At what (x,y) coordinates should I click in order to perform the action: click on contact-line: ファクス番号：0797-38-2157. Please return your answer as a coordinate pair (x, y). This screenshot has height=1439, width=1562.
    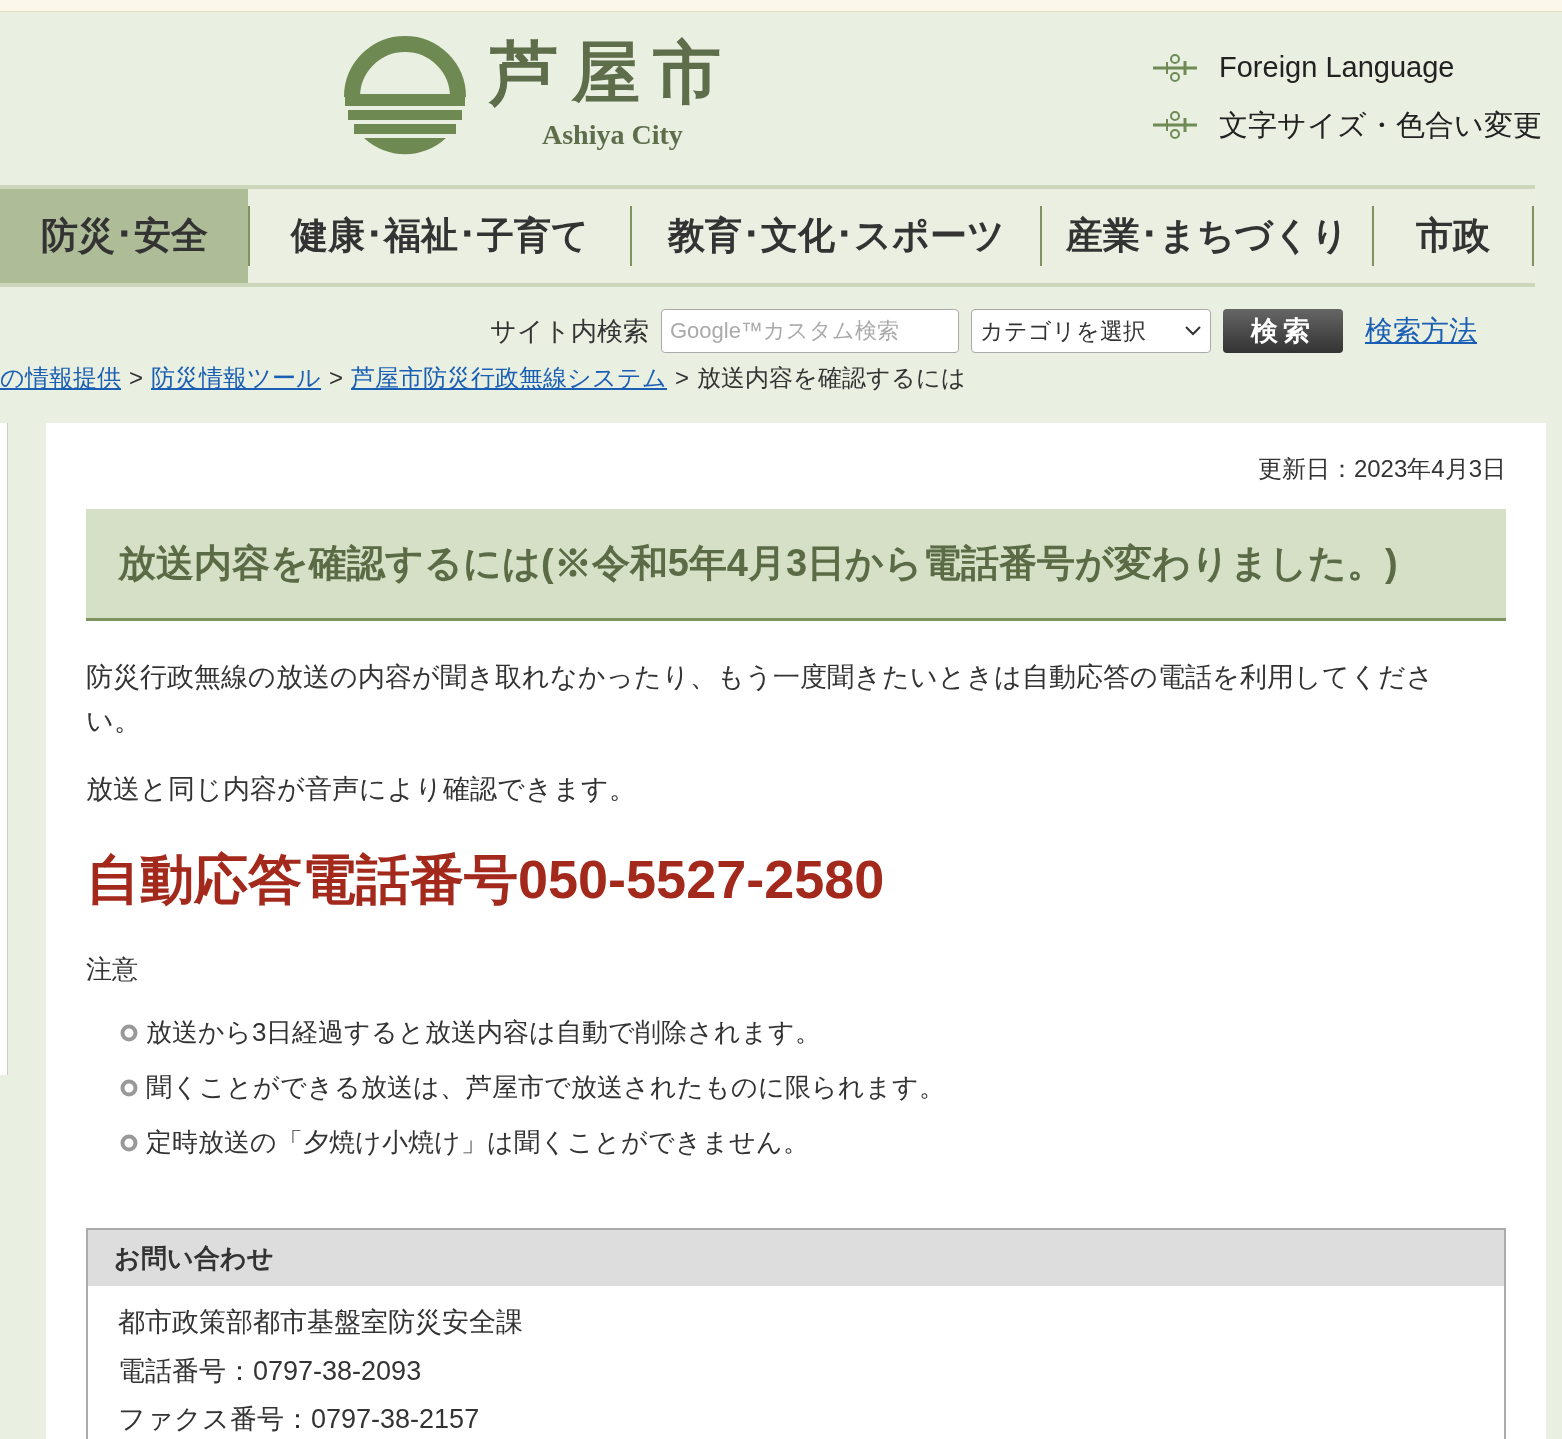
    Looking at the image, I should click on (299, 1419).